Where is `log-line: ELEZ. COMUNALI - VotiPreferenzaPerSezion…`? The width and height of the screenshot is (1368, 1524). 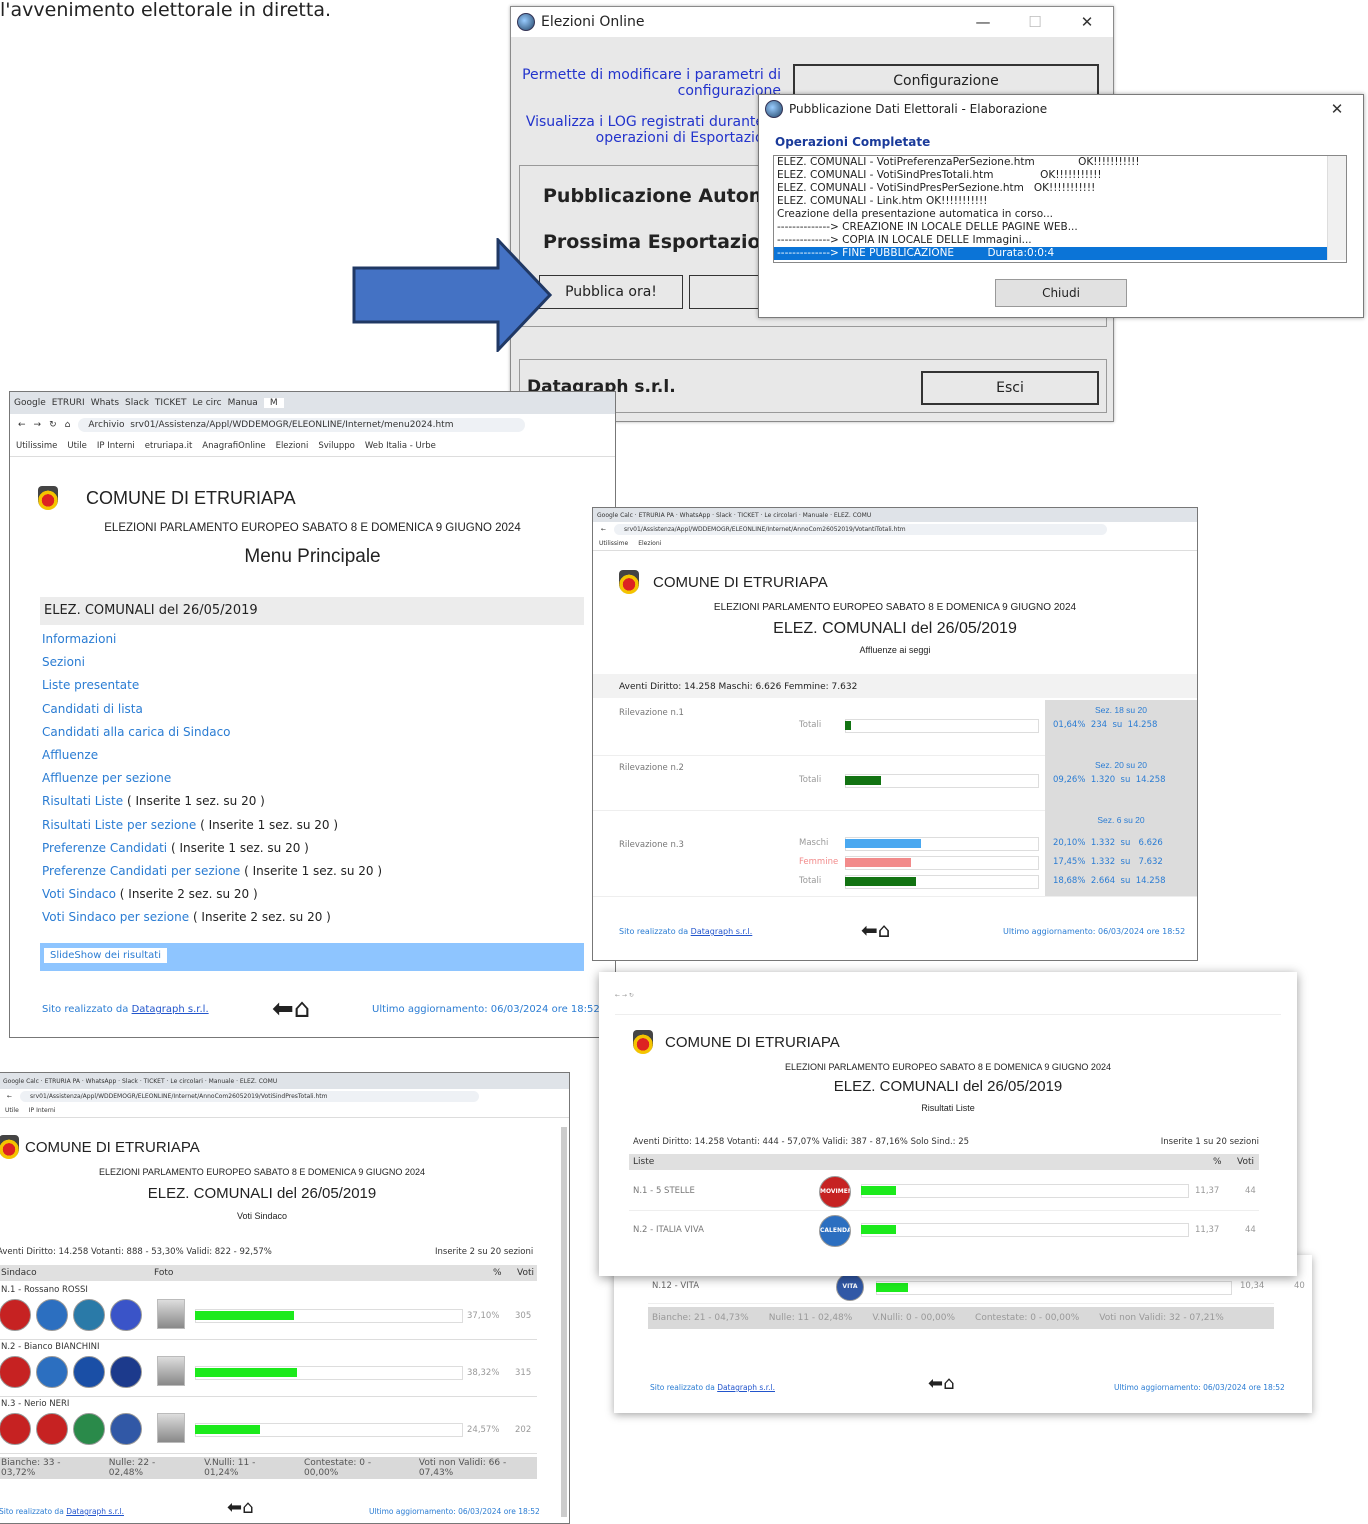
log-line: ELEZ. COMUNALI - VotiPreferenzaPerSezion… is located at coordinates (1060, 162).